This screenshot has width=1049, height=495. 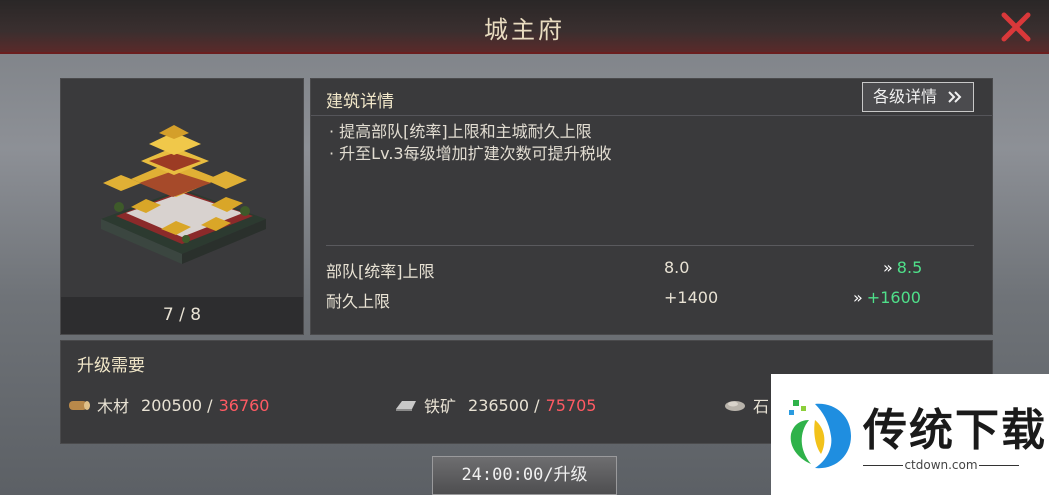 I want to click on resource-need: 36760, so click(x=244, y=405).